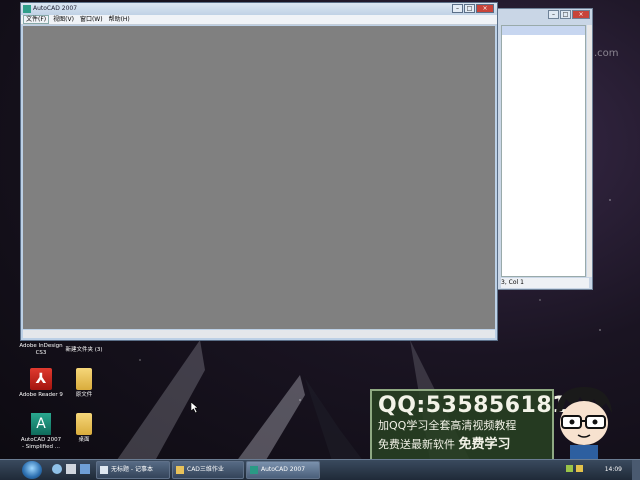  Describe the element at coordinates (589, 151) in the screenshot. I see `notepad-scrollbar` at that location.